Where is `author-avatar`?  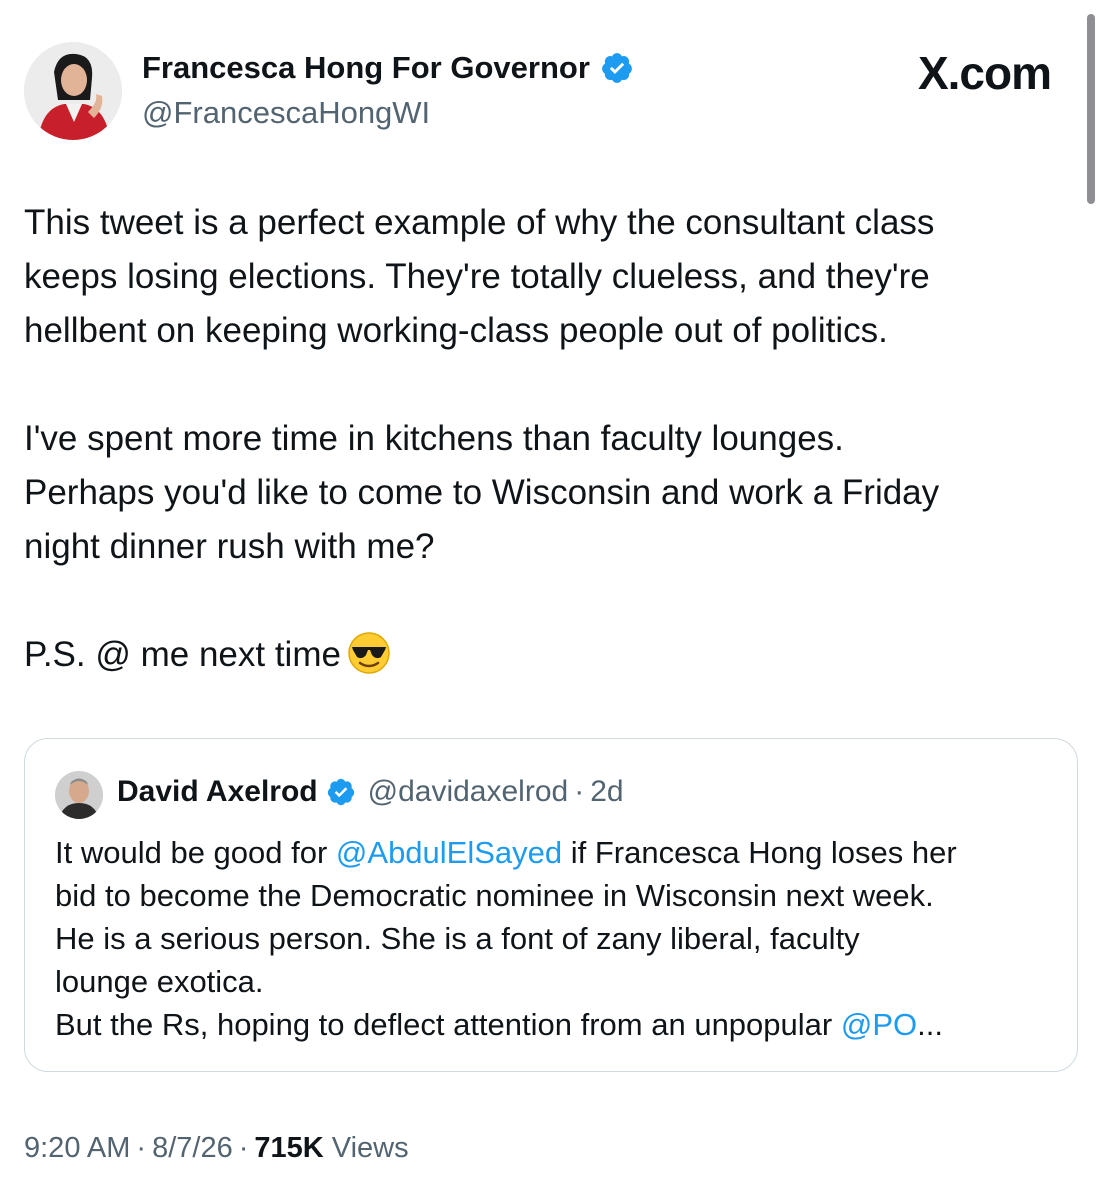
author-avatar is located at coordinates (73, 91).